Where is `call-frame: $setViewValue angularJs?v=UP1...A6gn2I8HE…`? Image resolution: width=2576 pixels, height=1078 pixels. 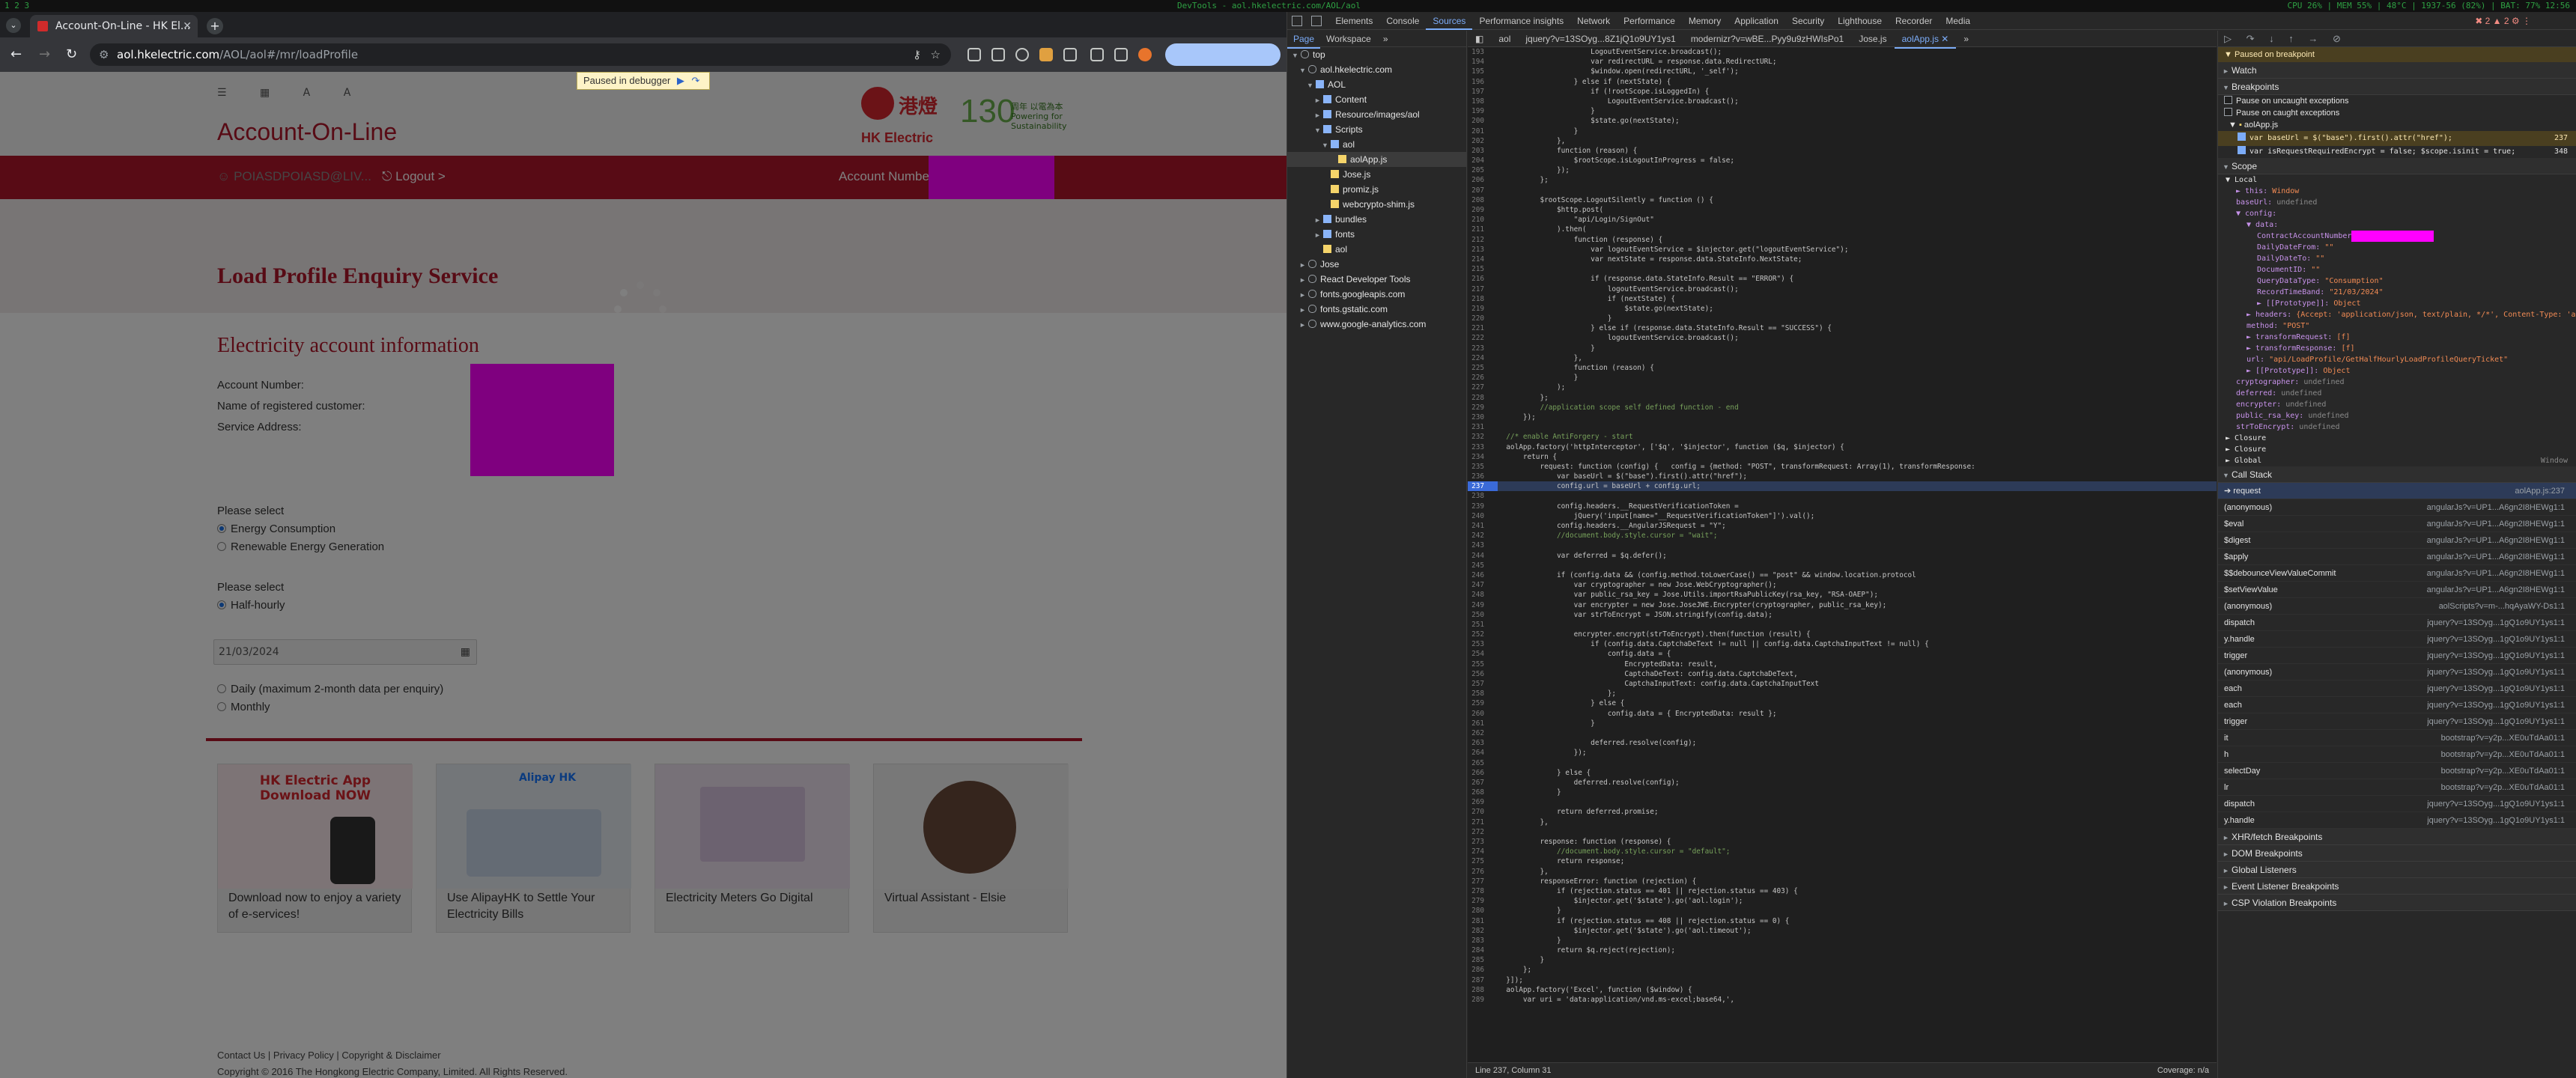 call-frame: $setViewValue angularJs?v=UP1...A6gn2I8HE… is located at coordinates (2397, 590).